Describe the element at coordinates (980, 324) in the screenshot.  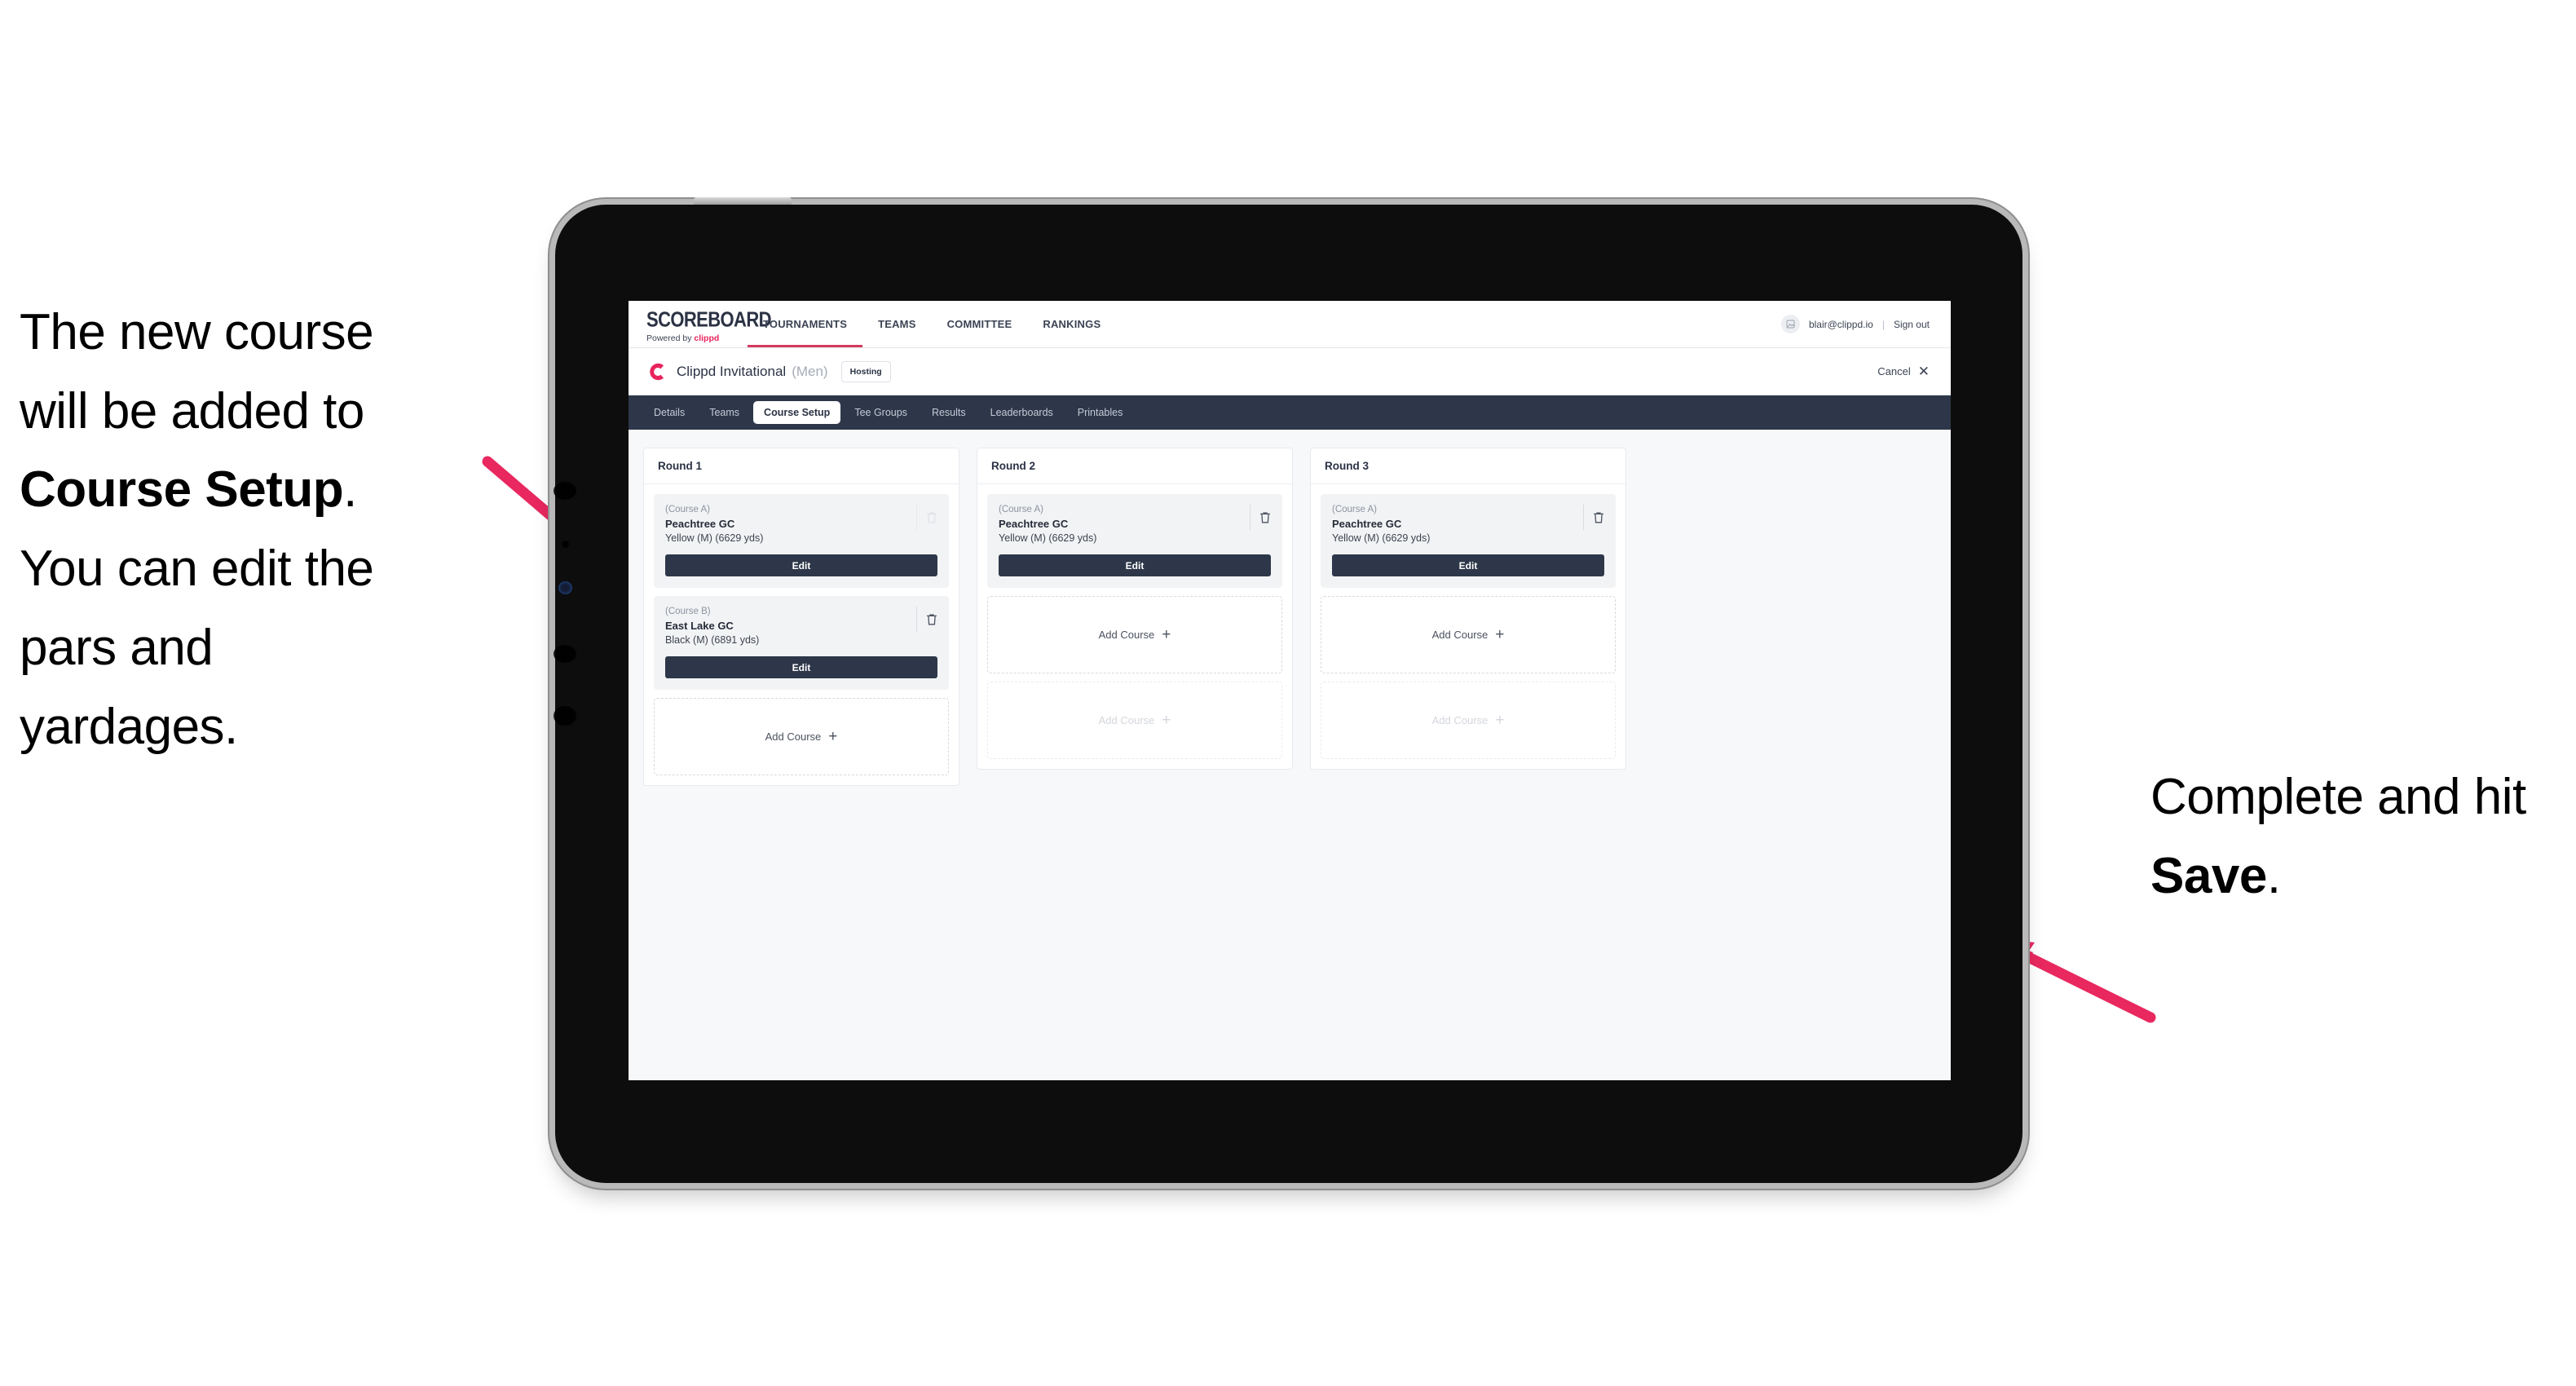
I see `nav-item-committee: COMMITTEE` at that location.